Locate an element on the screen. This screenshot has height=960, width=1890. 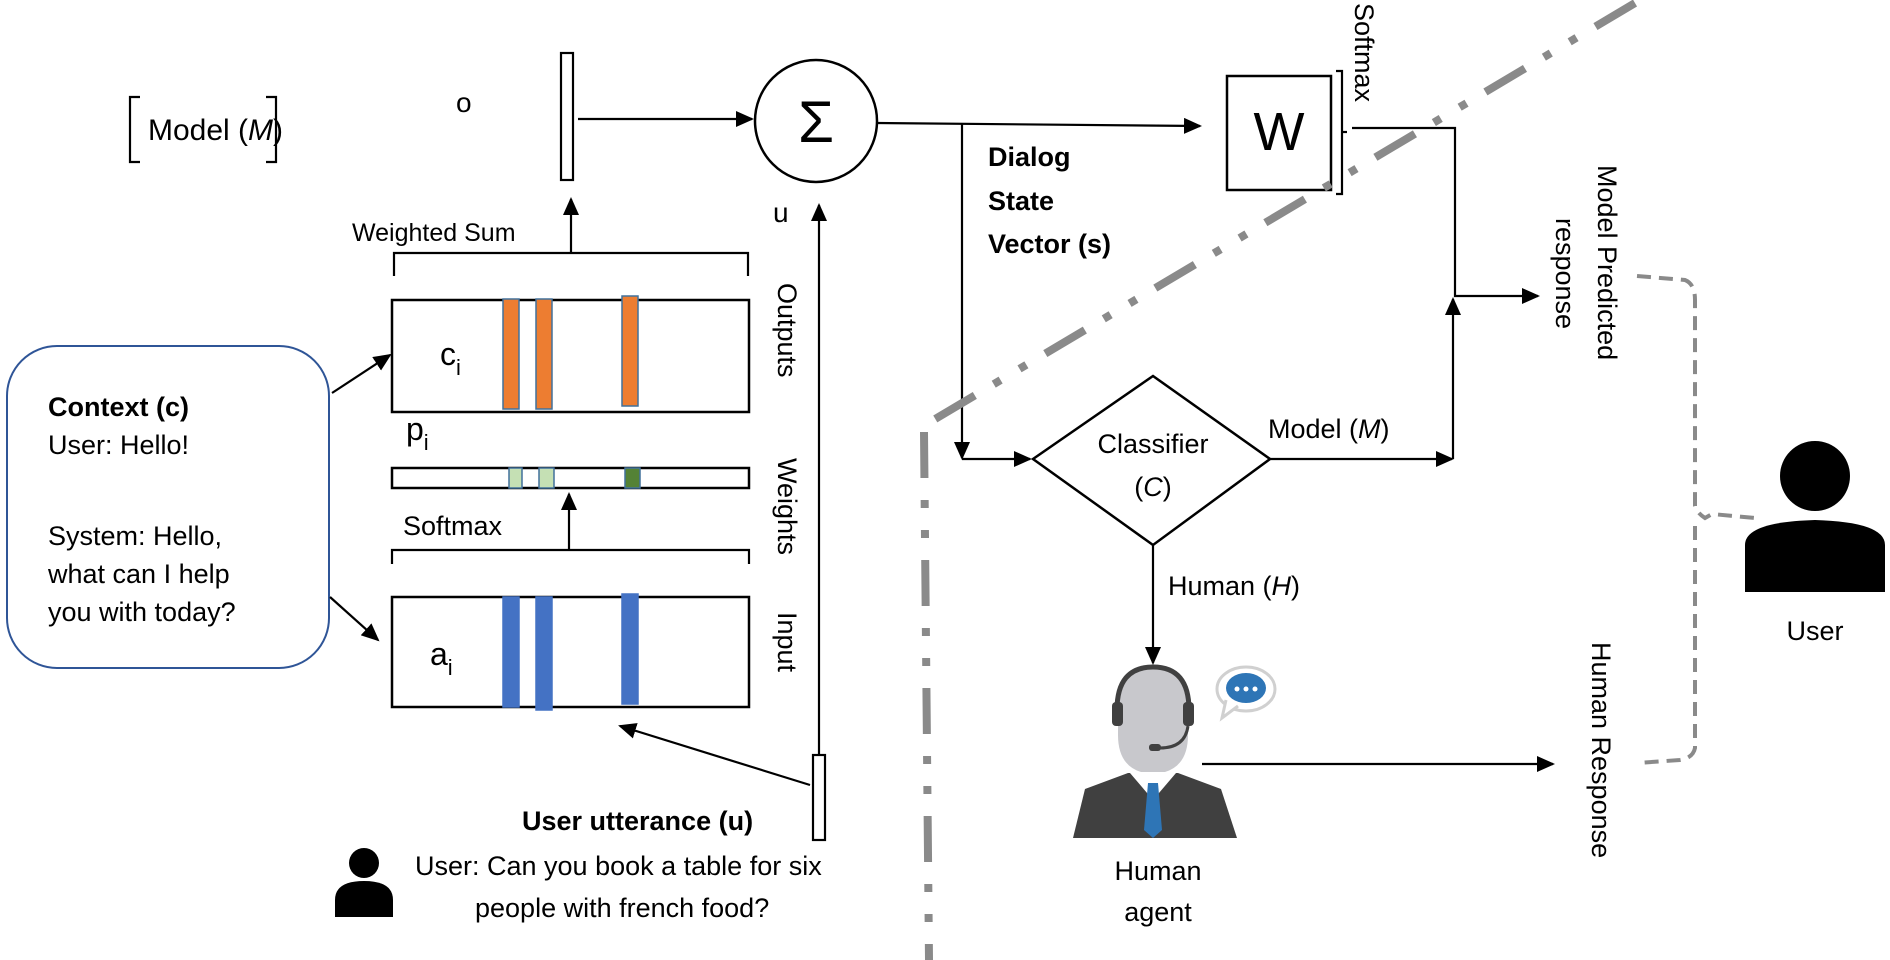
context-line-system-1: System: Hello, is located at coordinates (135, 536).